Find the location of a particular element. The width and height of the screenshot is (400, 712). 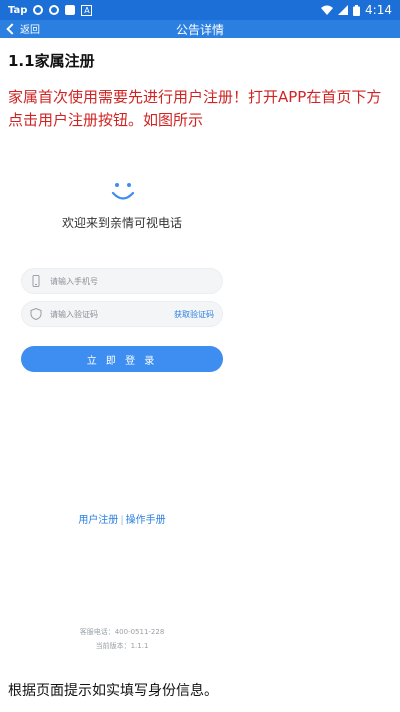

manual-link: 操作手册 is located at coordinates (146, 520).